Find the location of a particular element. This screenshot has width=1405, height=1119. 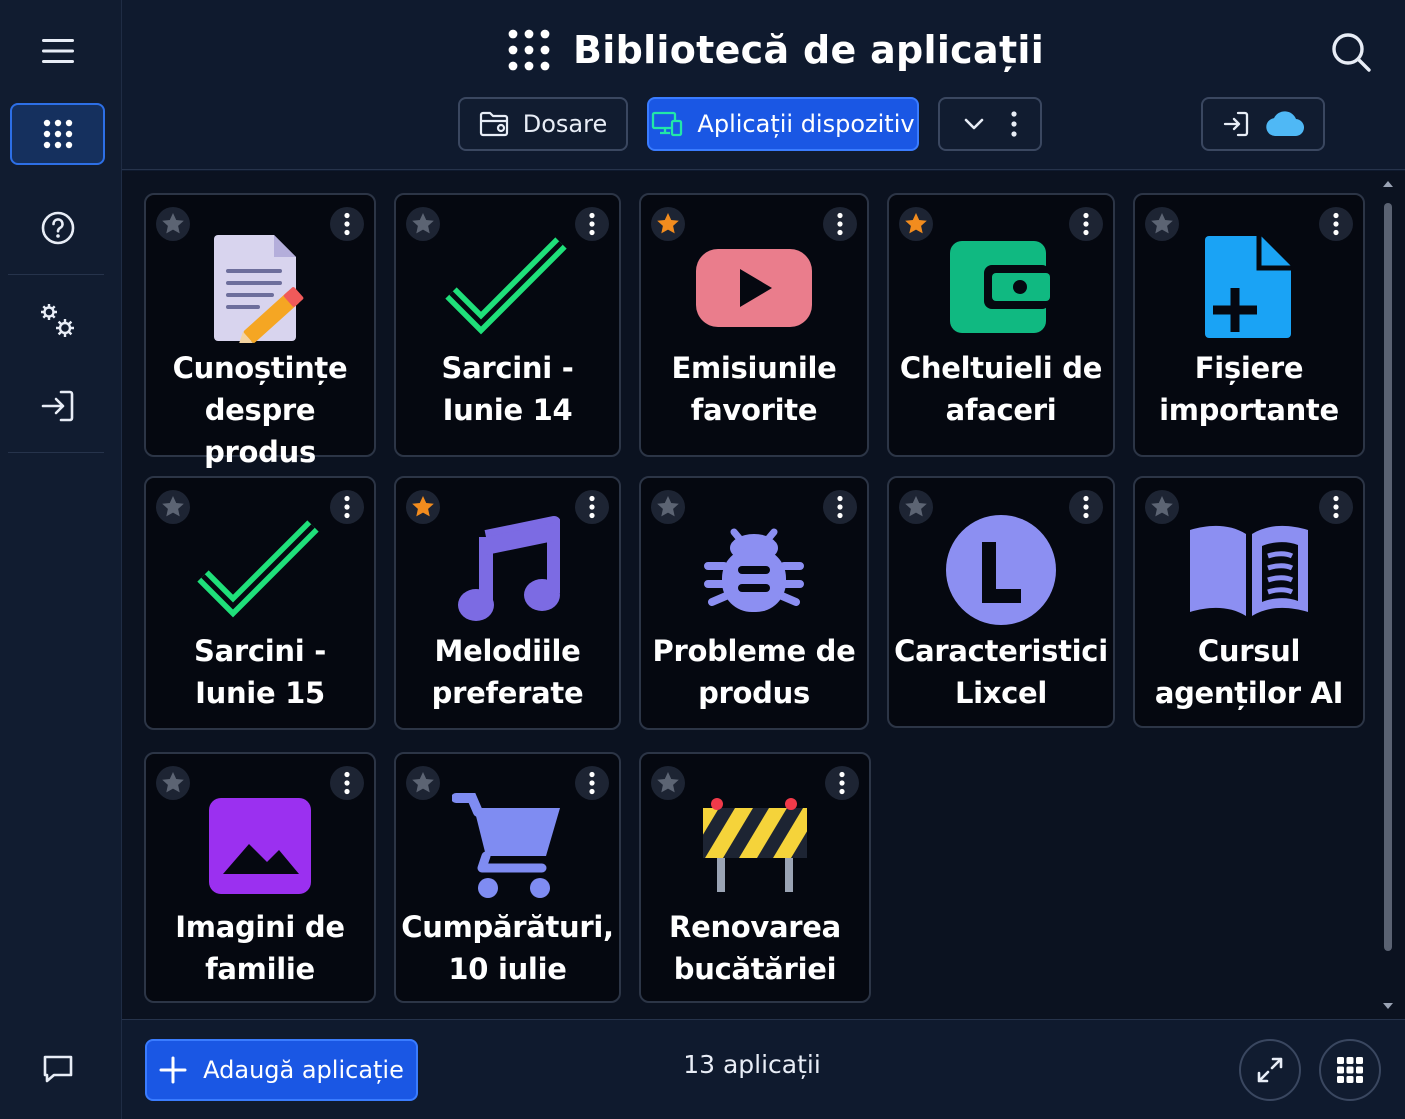

image-icon is located at coordinates (260, 846).